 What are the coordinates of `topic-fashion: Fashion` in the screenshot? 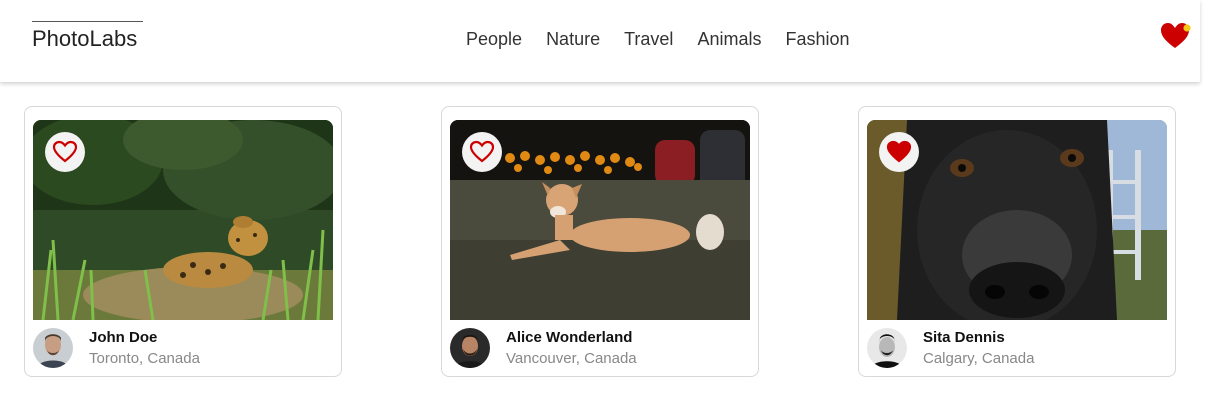 It's located at (817, 39).